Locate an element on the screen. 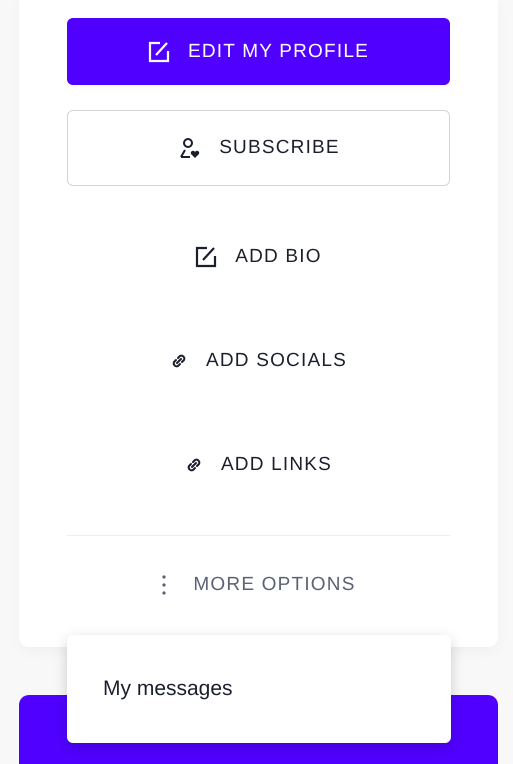  more-options-button: MORE OPTIONS is located at coordinates (258, 585).